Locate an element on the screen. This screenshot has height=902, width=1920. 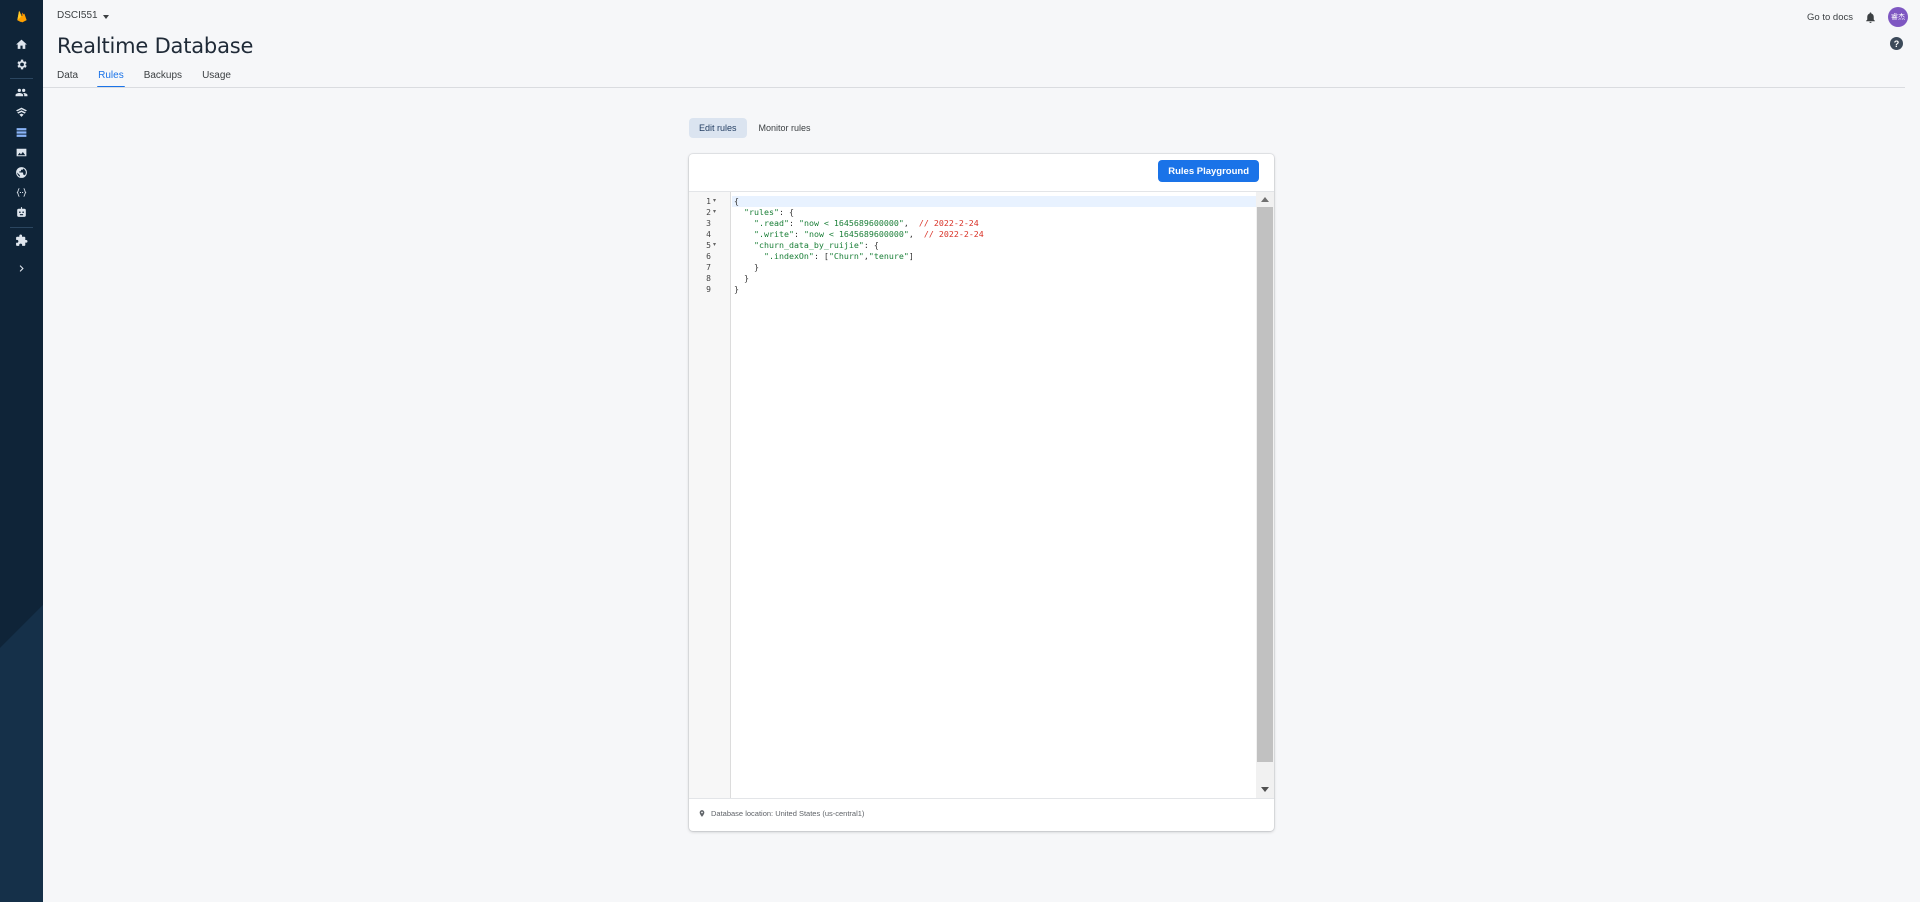
section-tabs: Data Rules Backups Usage is located at coordinates (154, 79).